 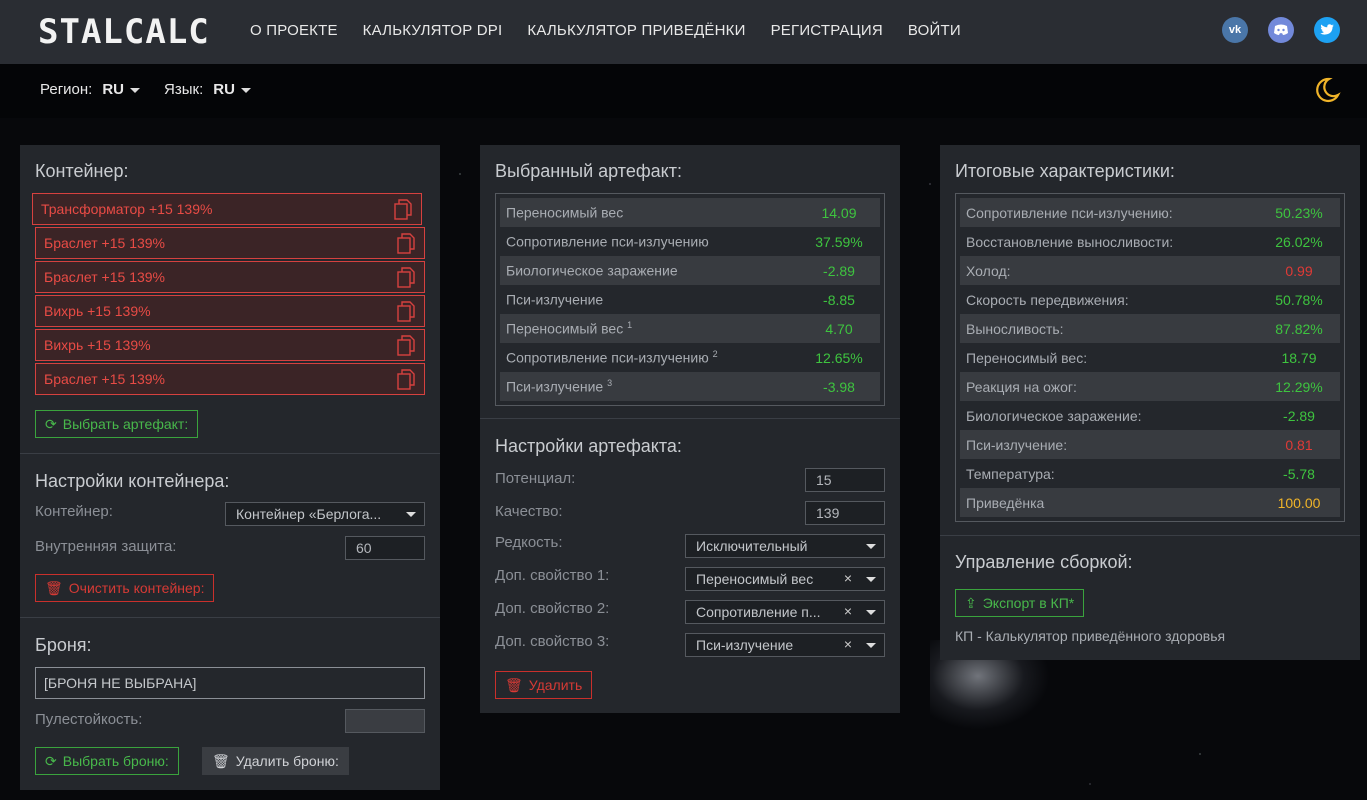 I want to click on table-row: Температура: -5.78, so click(x=1140, y=473).